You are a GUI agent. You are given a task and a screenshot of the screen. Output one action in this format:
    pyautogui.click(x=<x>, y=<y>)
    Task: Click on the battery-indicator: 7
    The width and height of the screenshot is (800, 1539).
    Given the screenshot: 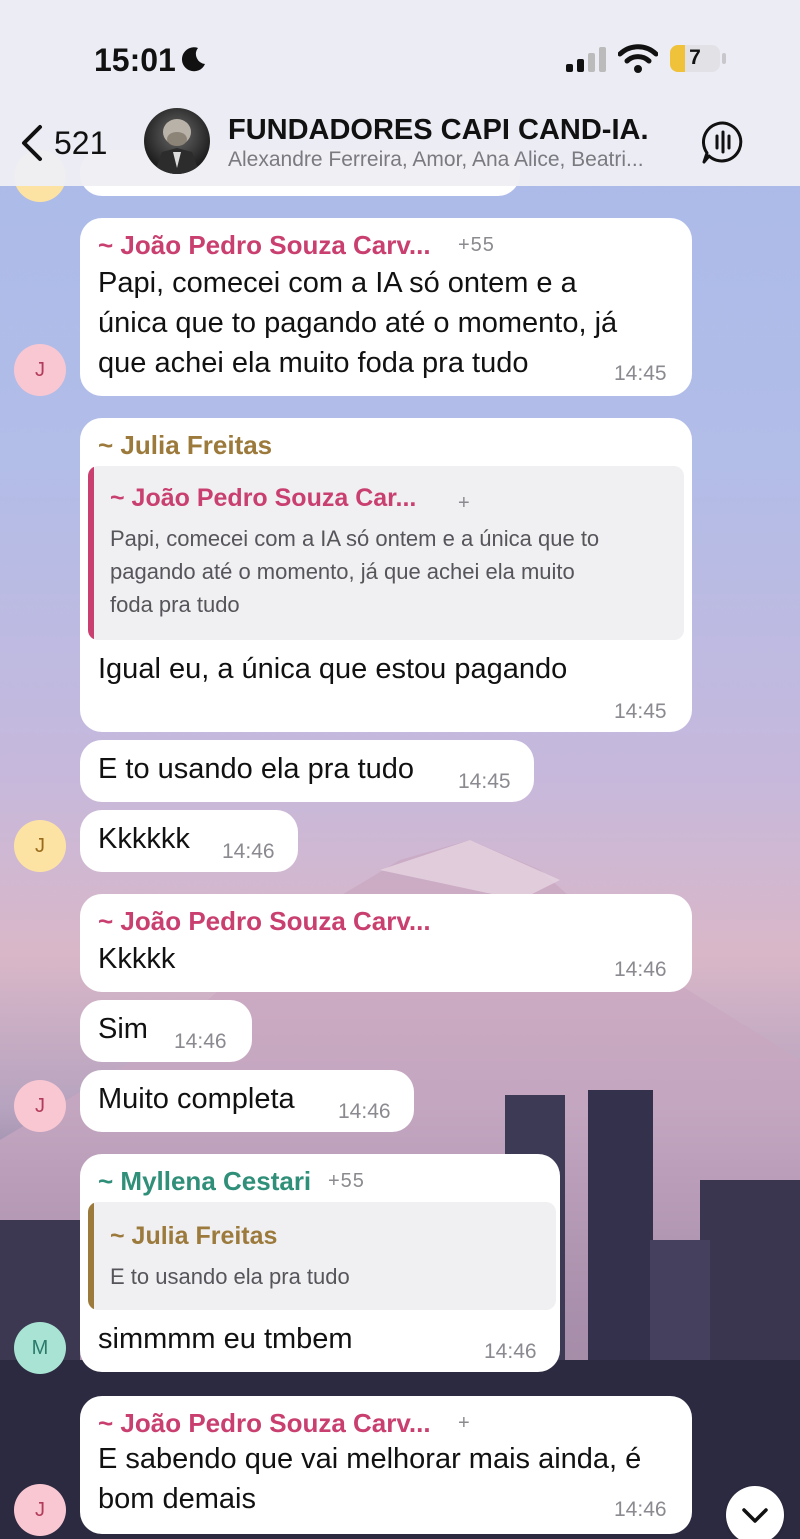 What is the action you would take?
    pyautogui.click(x=695, y=58)
    